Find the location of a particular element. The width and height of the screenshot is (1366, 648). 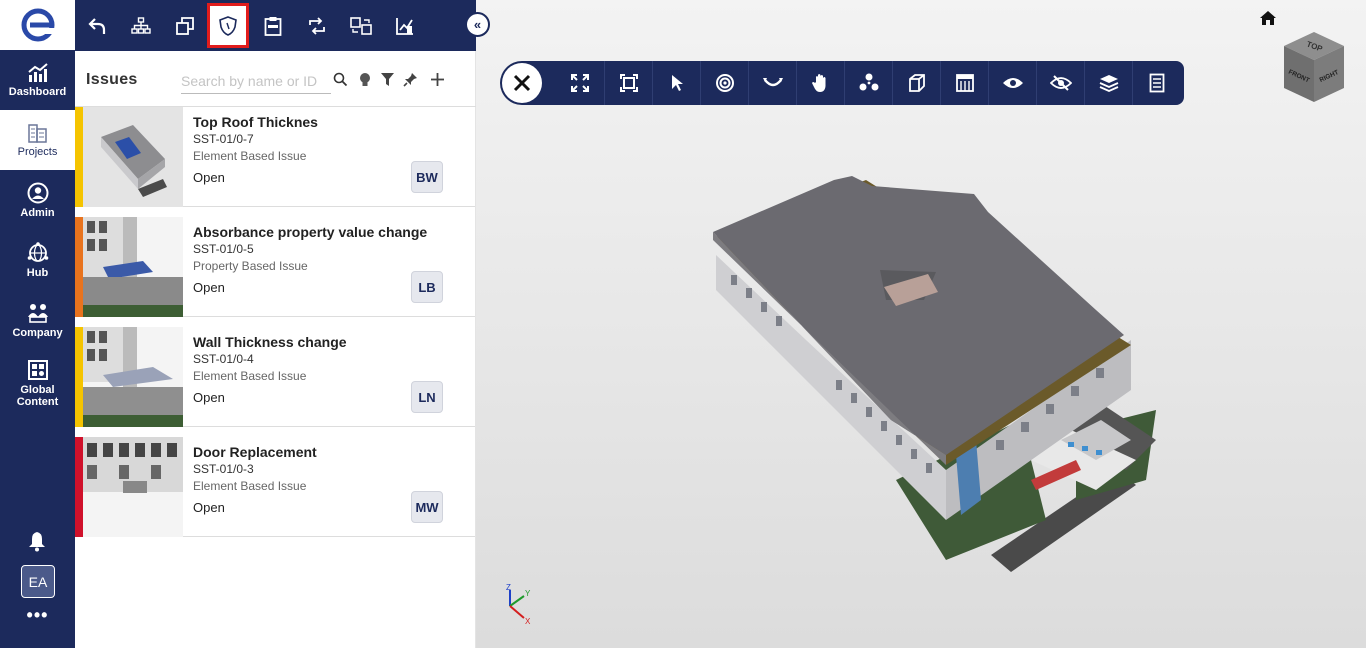

nav-label: Hub is located at coordinates (37, 272).